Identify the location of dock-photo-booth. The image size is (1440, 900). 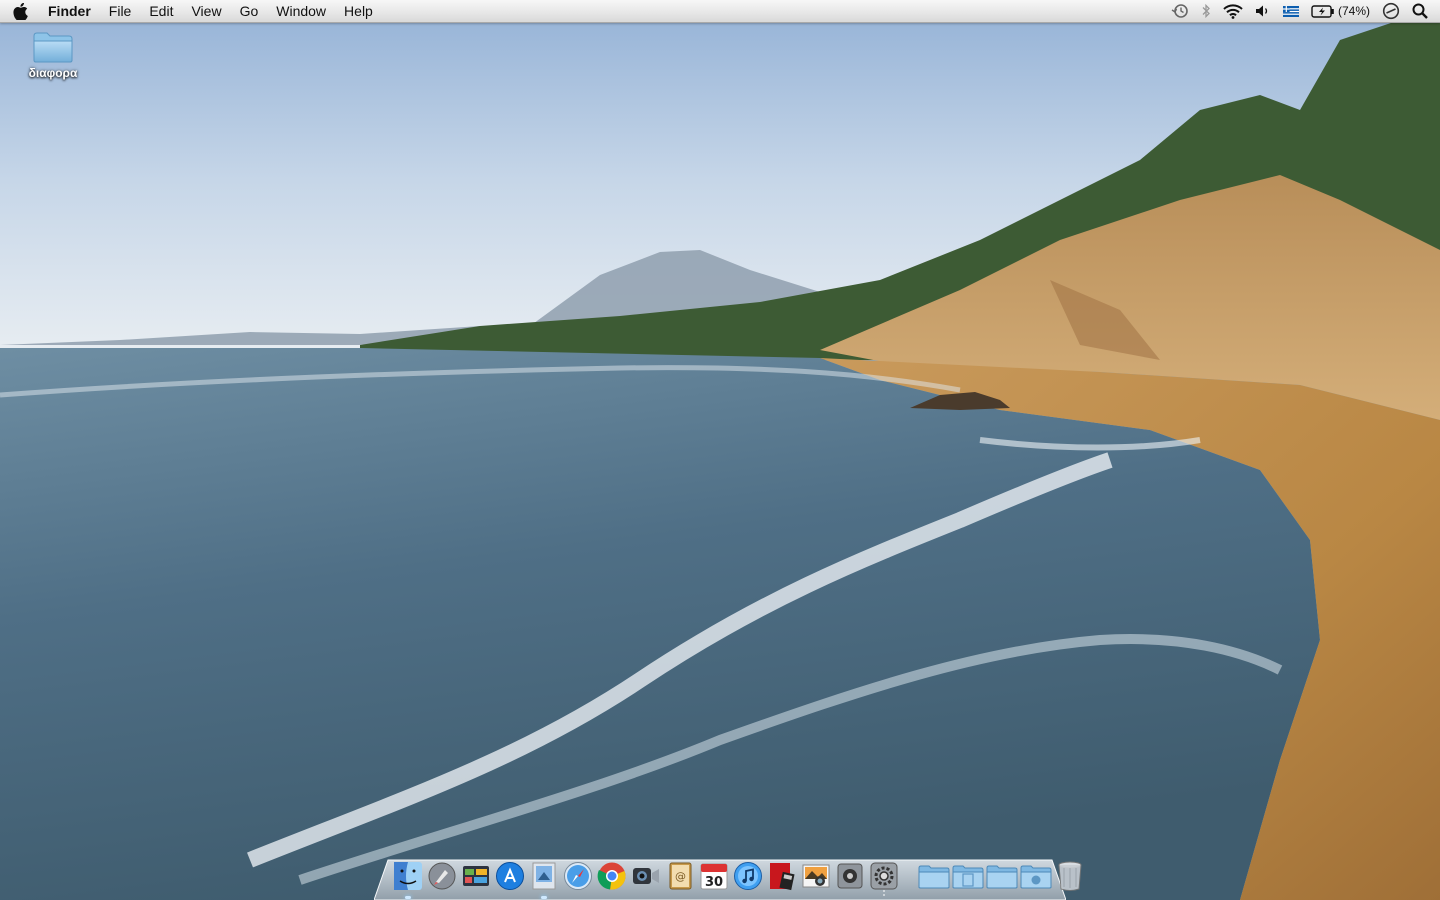
(782, 876).